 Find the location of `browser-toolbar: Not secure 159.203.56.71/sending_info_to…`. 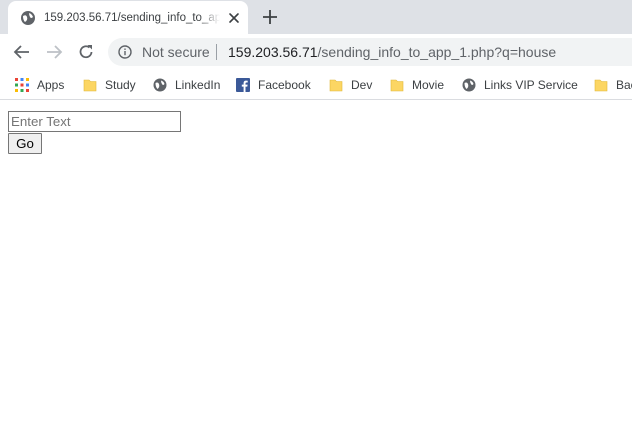

browser-toolbar: Not secure 159.203.56.71/sending_info_to… is located at coordinates (316, 52).